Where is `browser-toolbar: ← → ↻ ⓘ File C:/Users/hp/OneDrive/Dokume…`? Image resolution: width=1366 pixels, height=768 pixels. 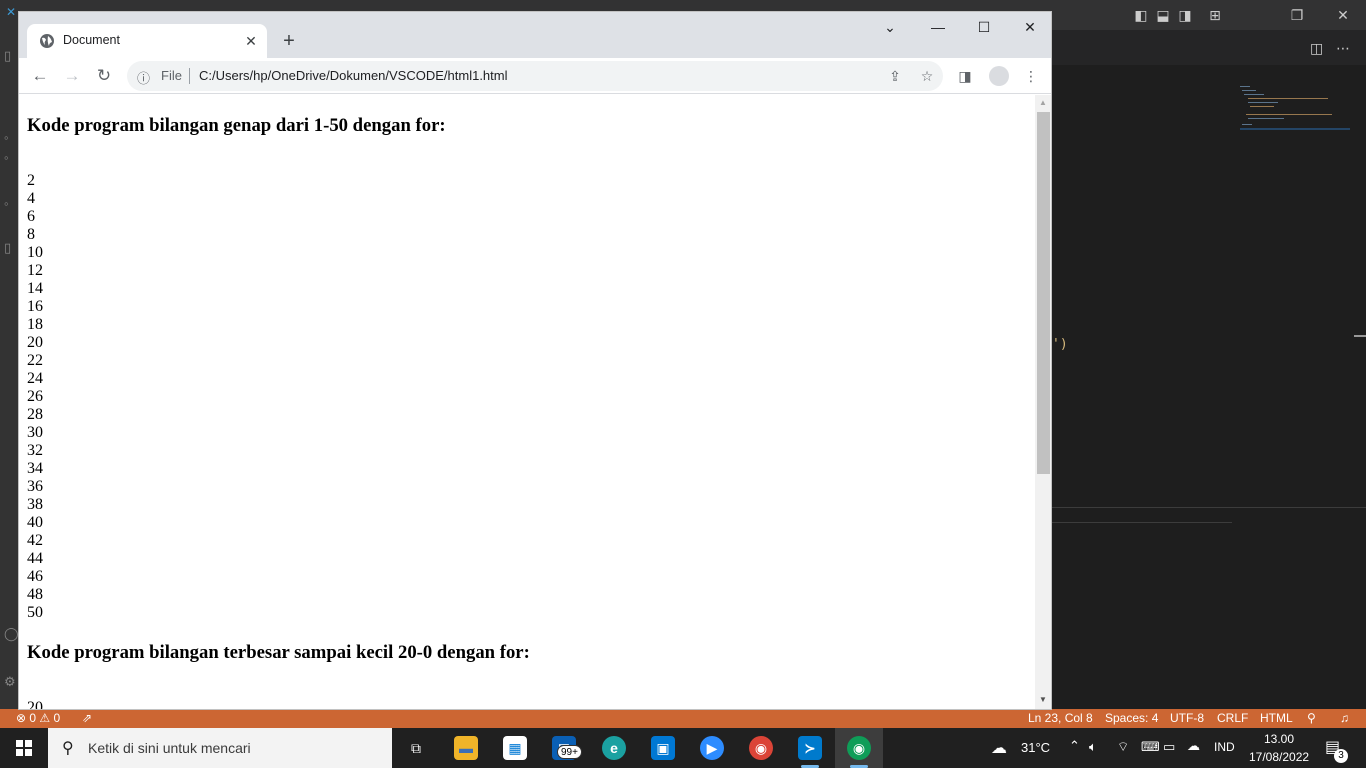
browser-toolbar: ← → ↻ ⓘ File C:/Users/hp/OneDrive/Dokume… is located at coordinates (535, 76).